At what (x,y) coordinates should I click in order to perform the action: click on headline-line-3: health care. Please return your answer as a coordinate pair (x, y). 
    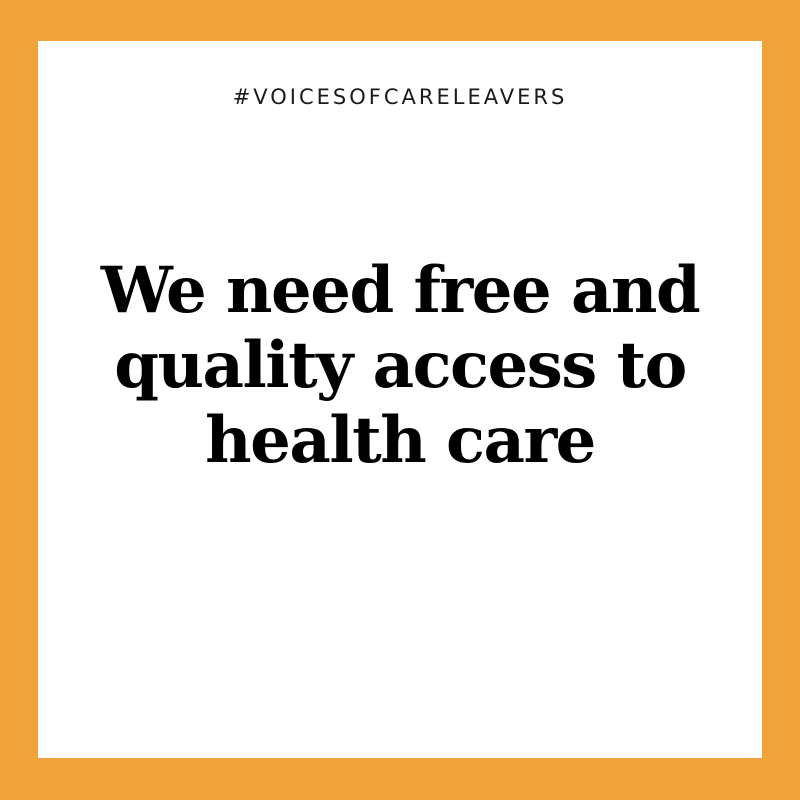
    Looking at the image, I should click on (400, 440).